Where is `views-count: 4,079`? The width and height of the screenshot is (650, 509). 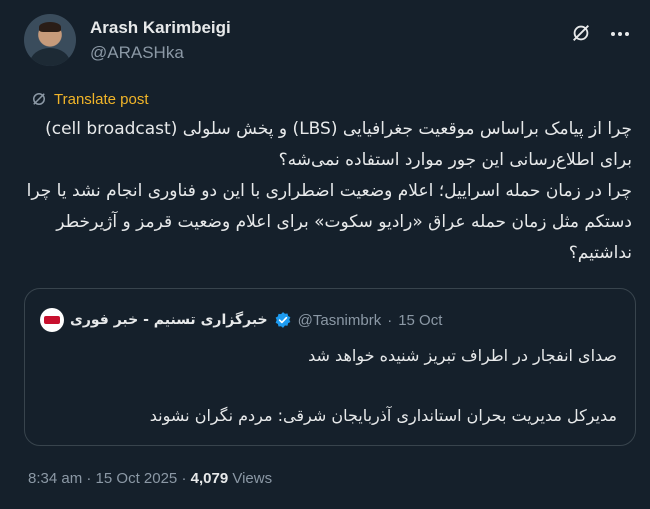 views-count: 4,079 is located at coordinates (210, 478).